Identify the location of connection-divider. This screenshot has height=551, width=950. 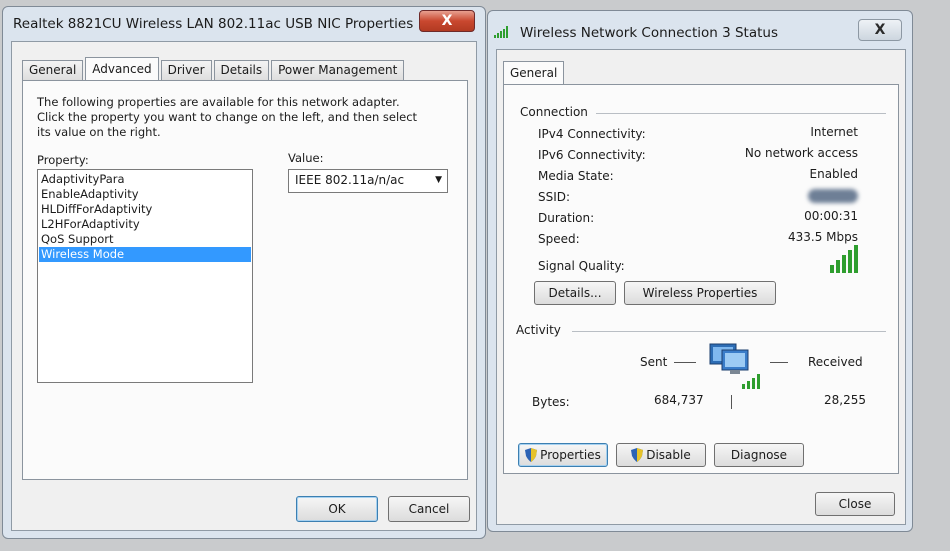
(741, 113).